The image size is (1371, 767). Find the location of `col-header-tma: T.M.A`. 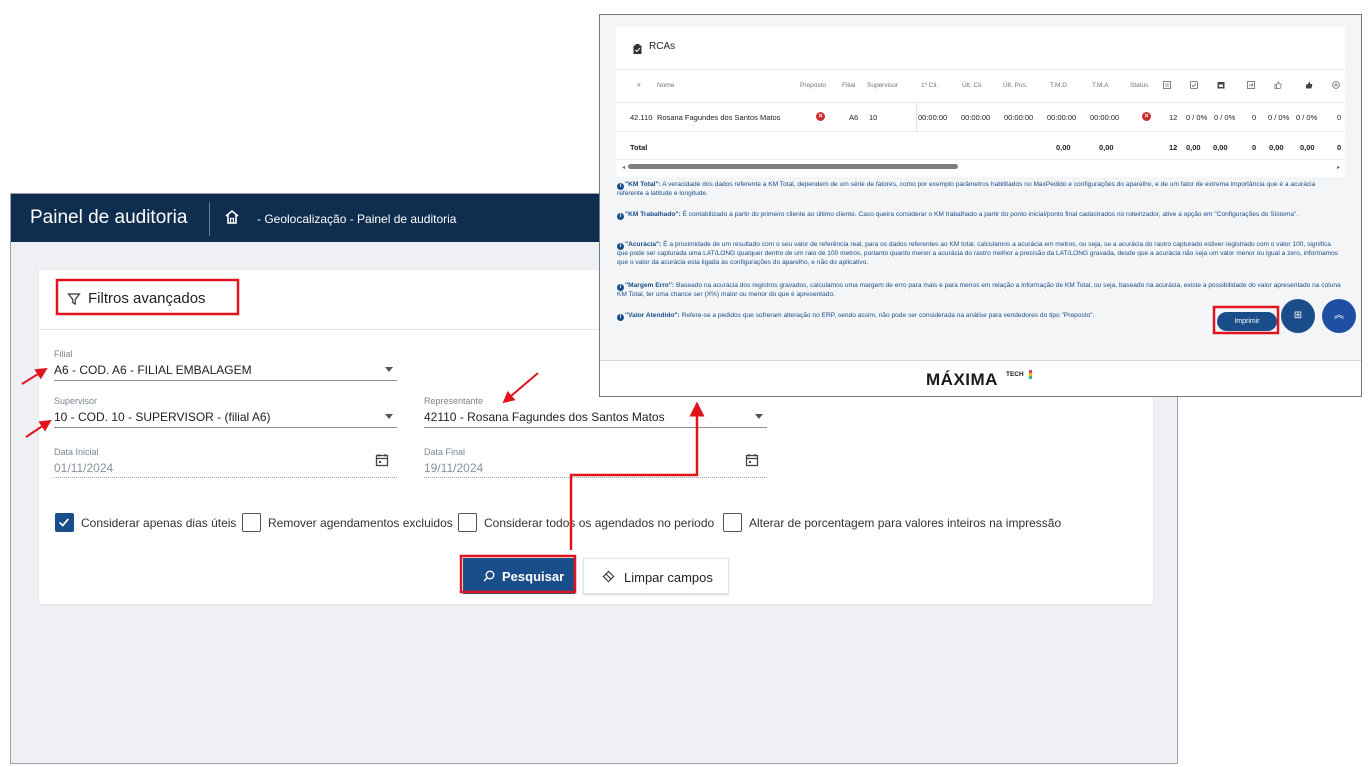

col-header-tma: T.M.A is located at coordinates (1100, 85).